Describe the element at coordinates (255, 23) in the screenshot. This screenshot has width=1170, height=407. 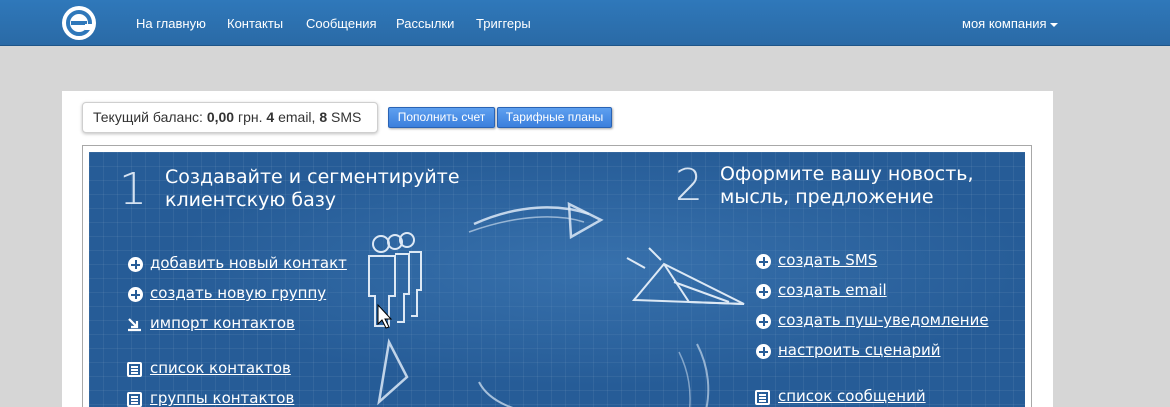
I see `nav-contacts: Контакты` at that location.